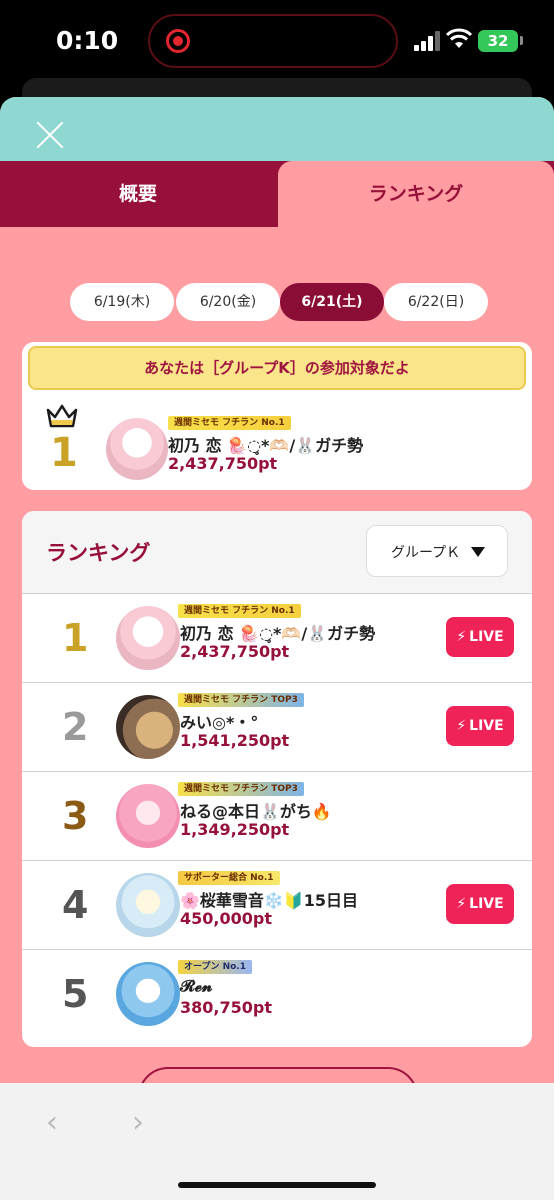 Image resolution: width=554 pixels, height=1200 pixels. Describe the element at coordinates (219, 722) in the screenshot. I see `user-name: みい◎*・°` at that location.